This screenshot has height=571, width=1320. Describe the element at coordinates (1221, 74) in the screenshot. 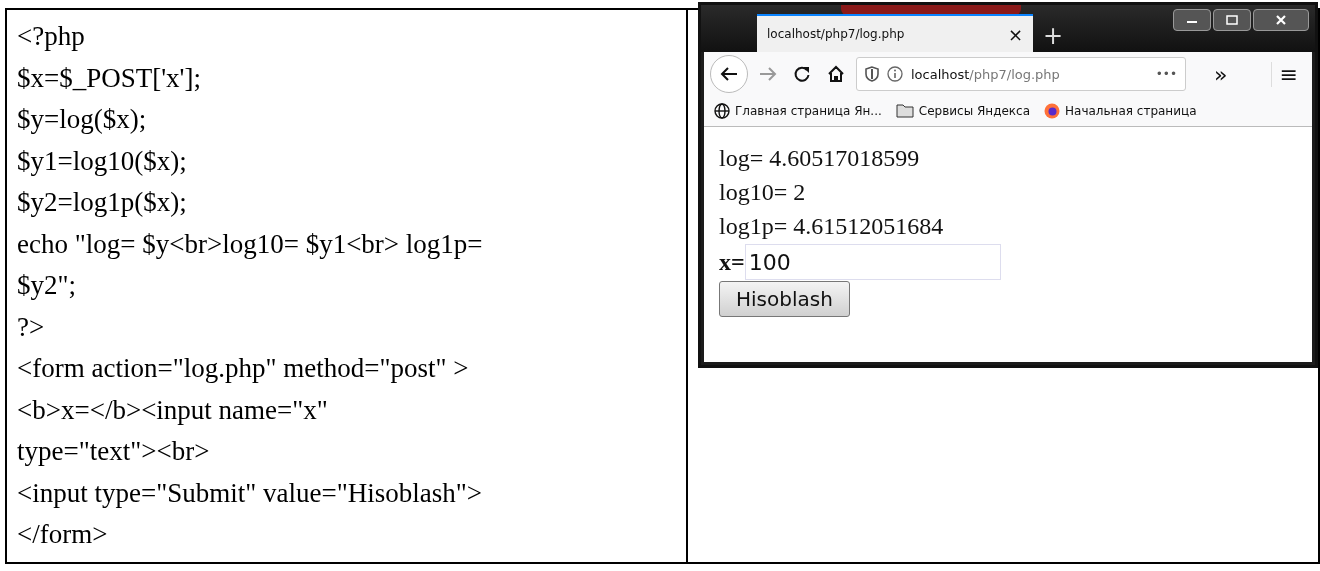

I see `overflow-button: »` at that location.